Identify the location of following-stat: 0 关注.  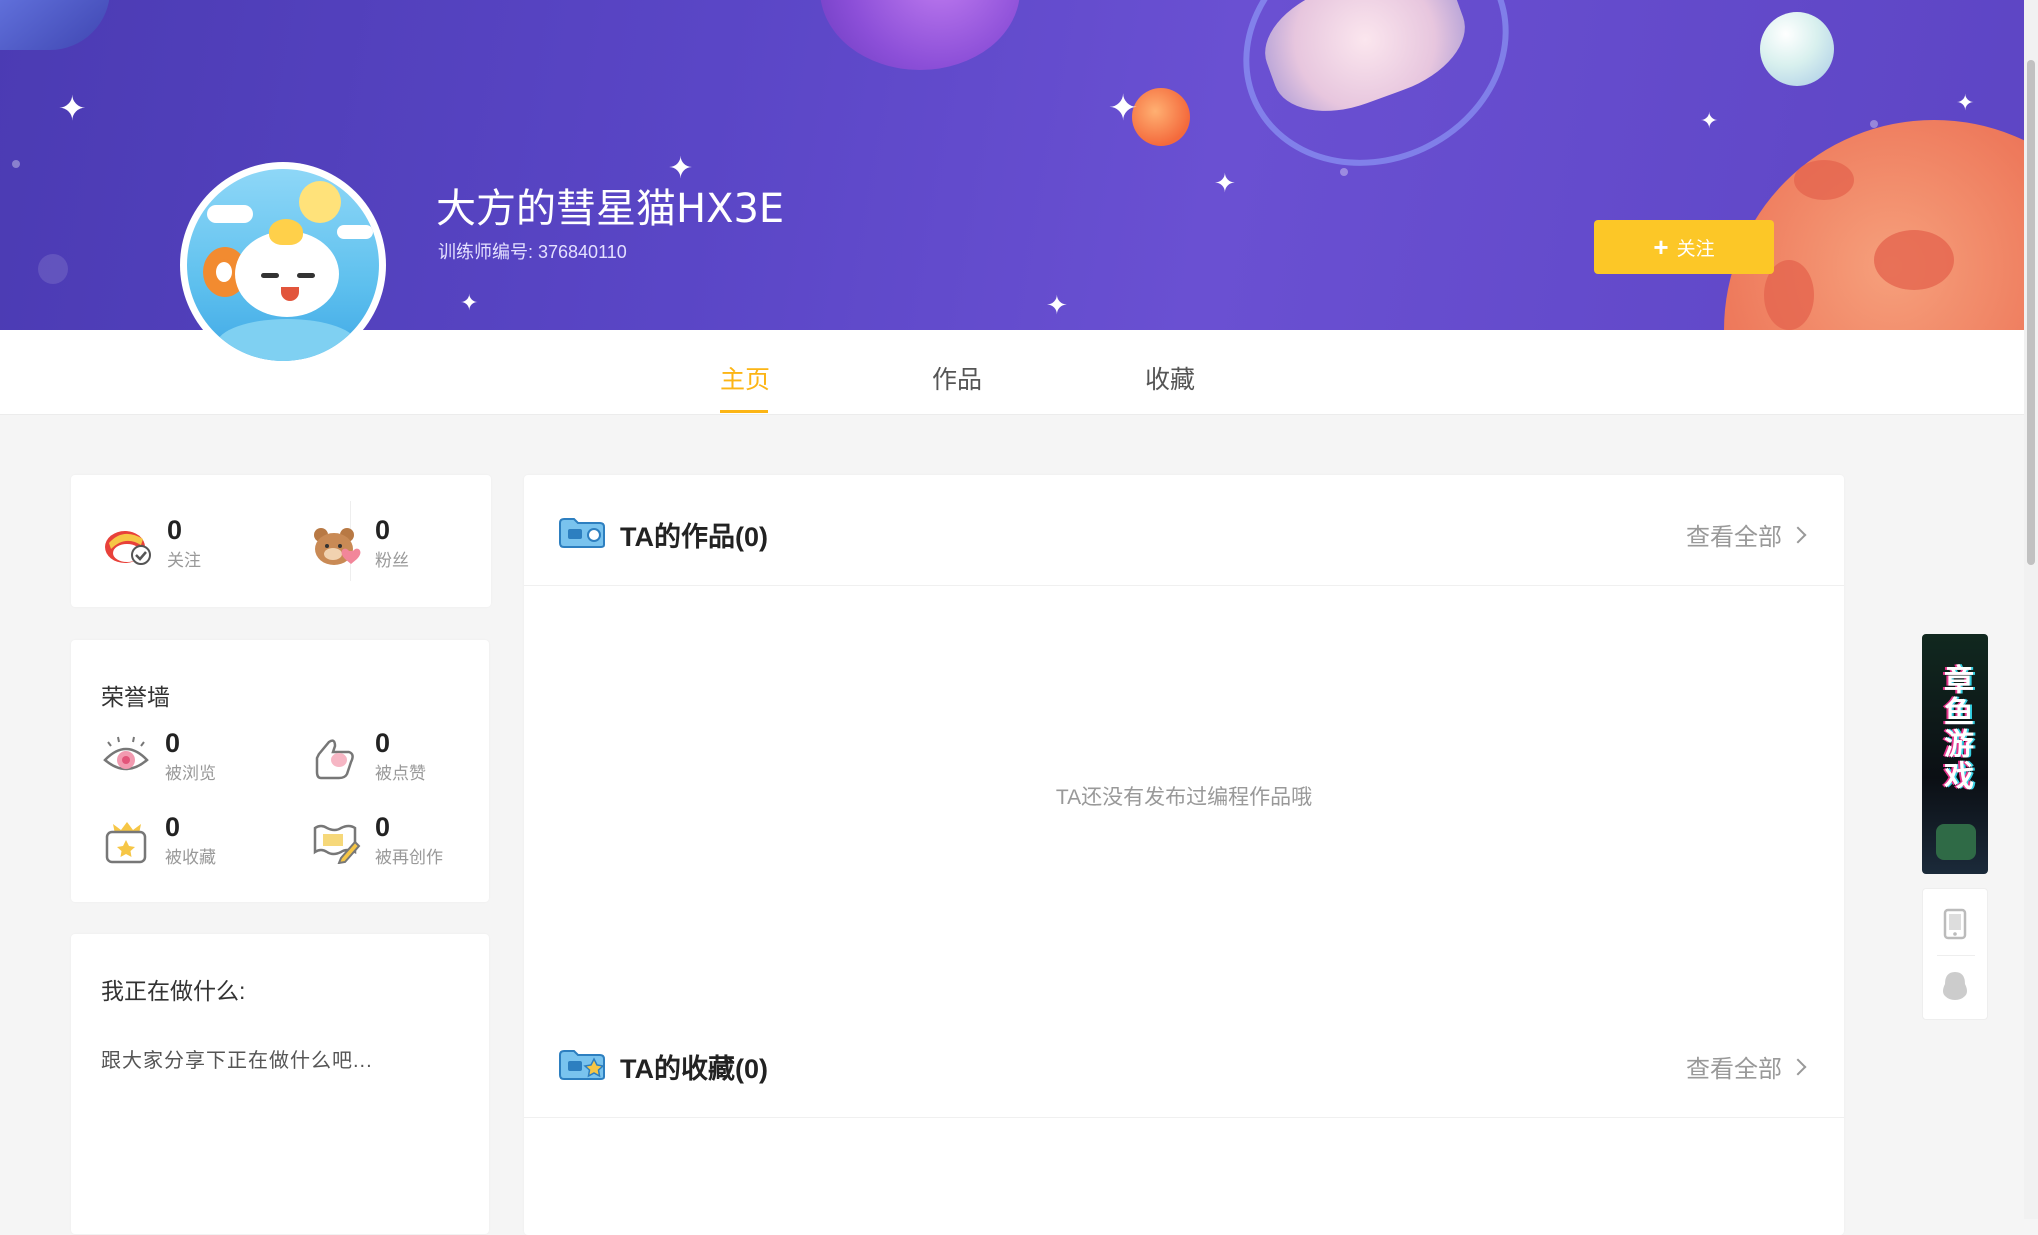
(152, 544).